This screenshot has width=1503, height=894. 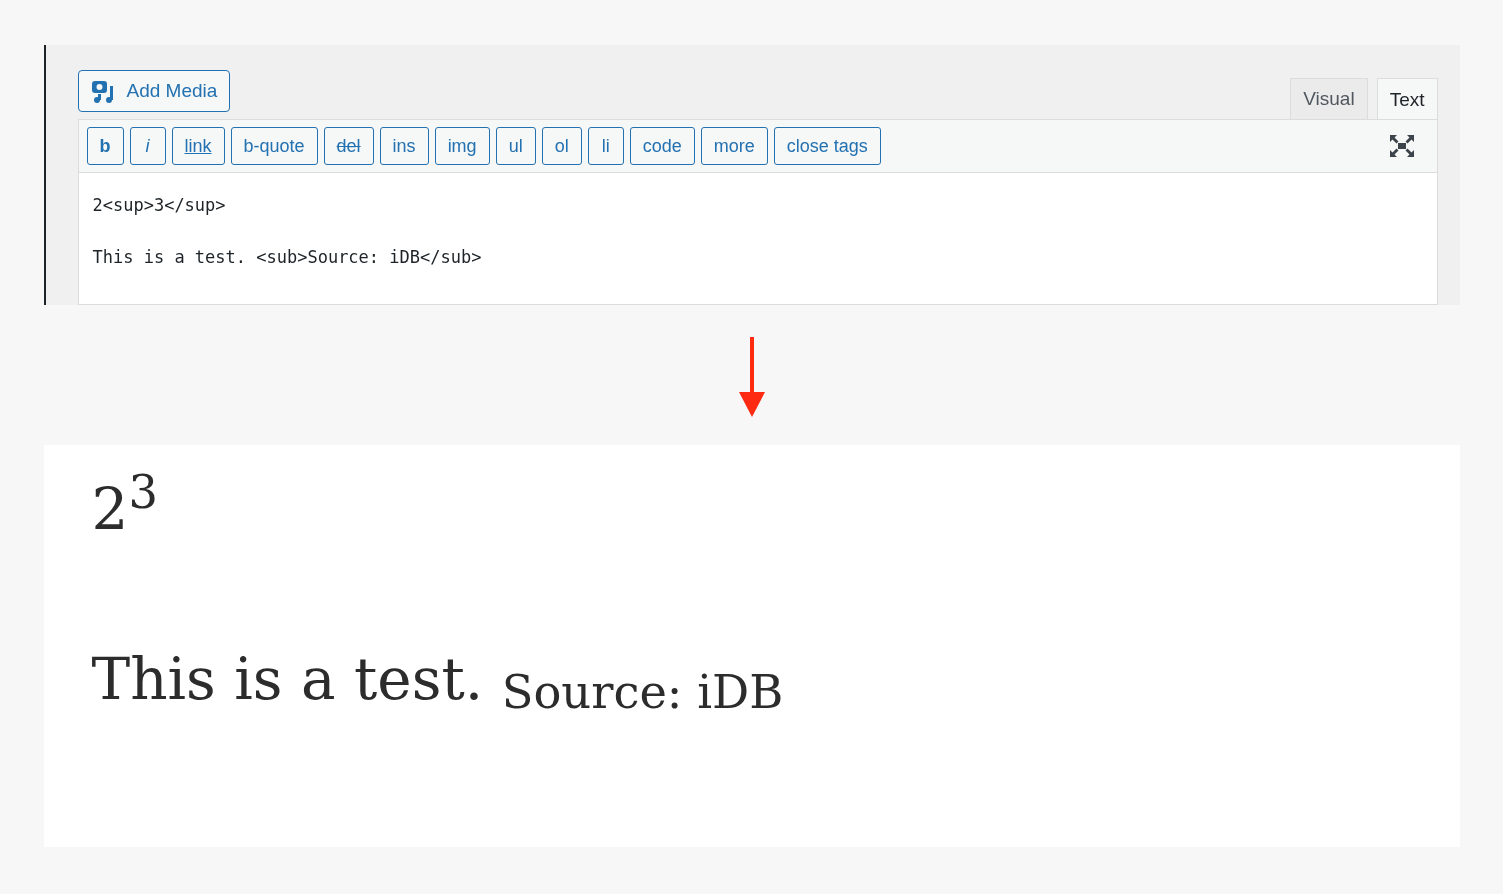 I want to click on format-button: del, so click(x=348, y=146).